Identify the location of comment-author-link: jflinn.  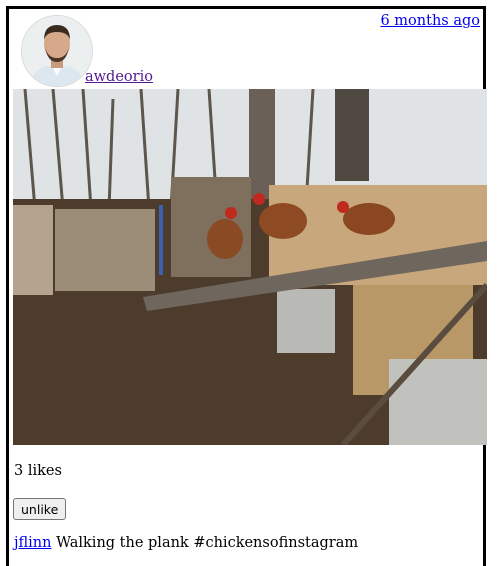
(32, 543).